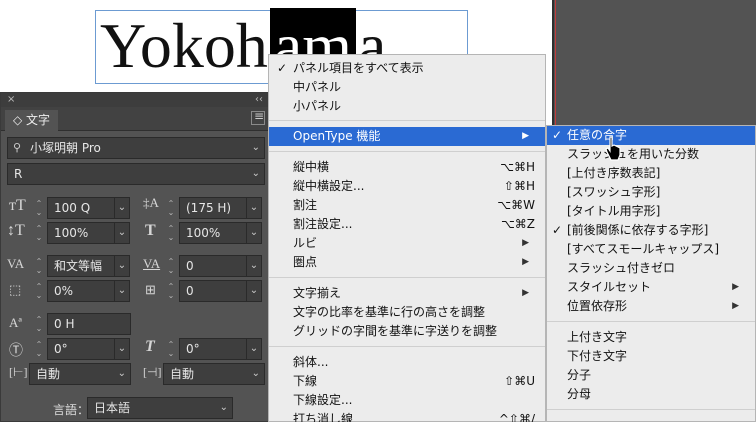 The image size is (756, 422). What do you see at coordinates (407, 381) in the screenshot?
I see `menu-item-underline: 下線 ⇧⌘U` at bounding box center [407, 381].